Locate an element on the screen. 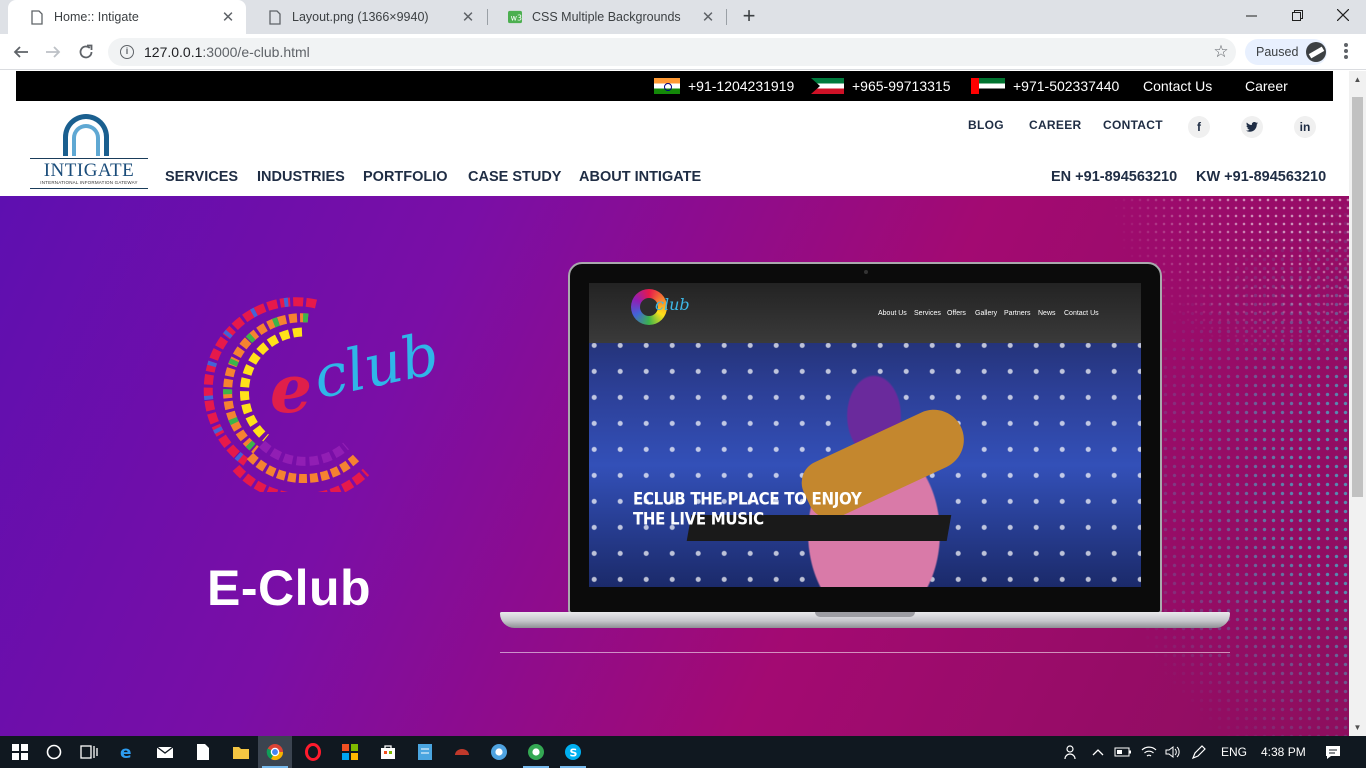  eclub-logo-letter: e is located at coordinates (291, 389).